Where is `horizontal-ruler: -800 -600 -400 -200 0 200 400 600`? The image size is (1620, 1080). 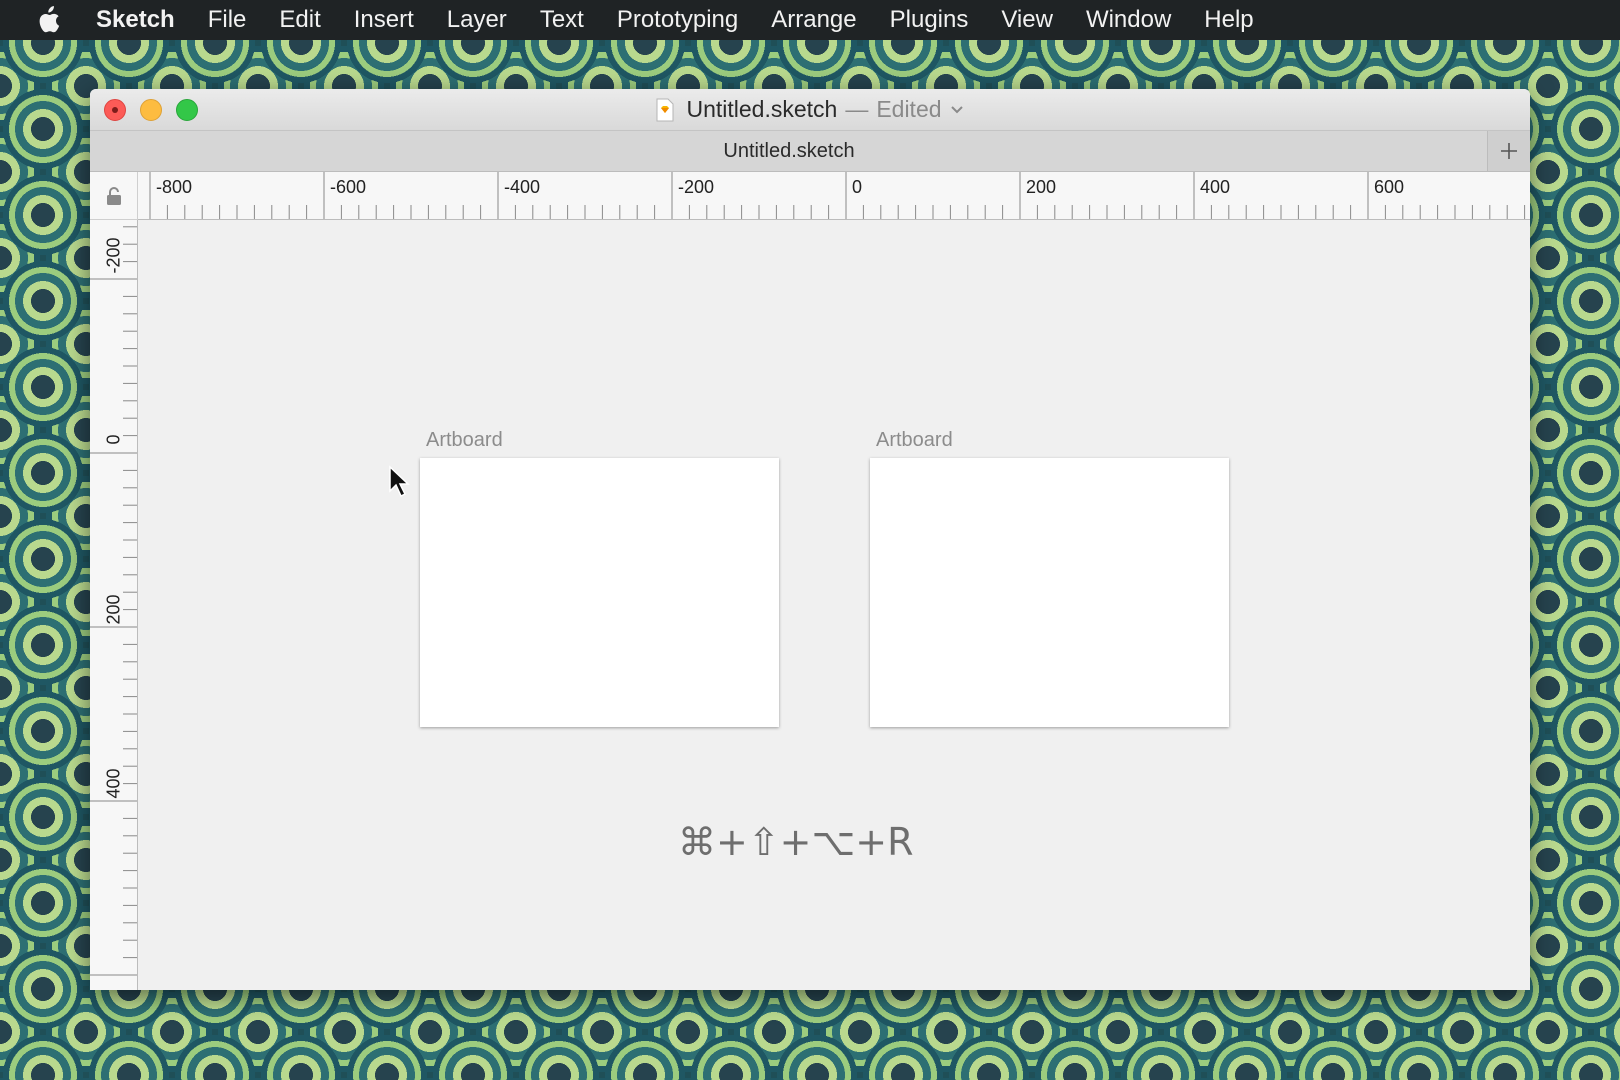 horizontal-ruler: -800 -600 -400 -200 0 200 400 600 is located at coordinates (834, 196).